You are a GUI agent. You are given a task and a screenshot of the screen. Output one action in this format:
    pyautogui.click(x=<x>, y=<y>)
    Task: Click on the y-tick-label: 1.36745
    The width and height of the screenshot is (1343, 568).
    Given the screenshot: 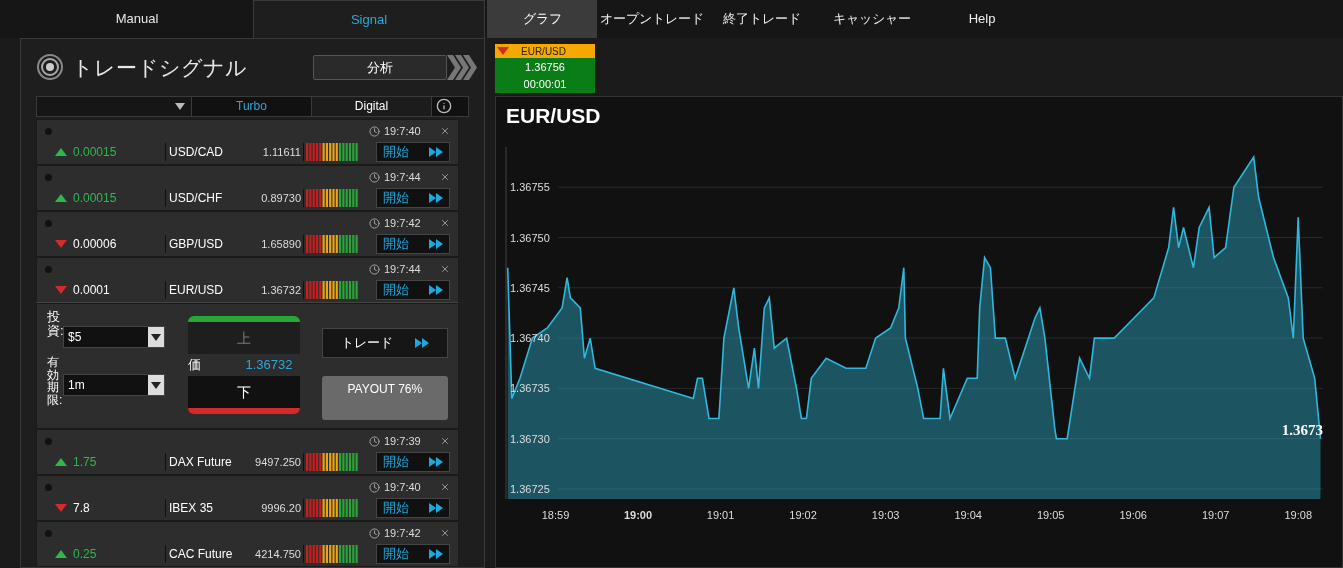 What is the action you would take?
    pyautogui.click(x=530, y=287)
    